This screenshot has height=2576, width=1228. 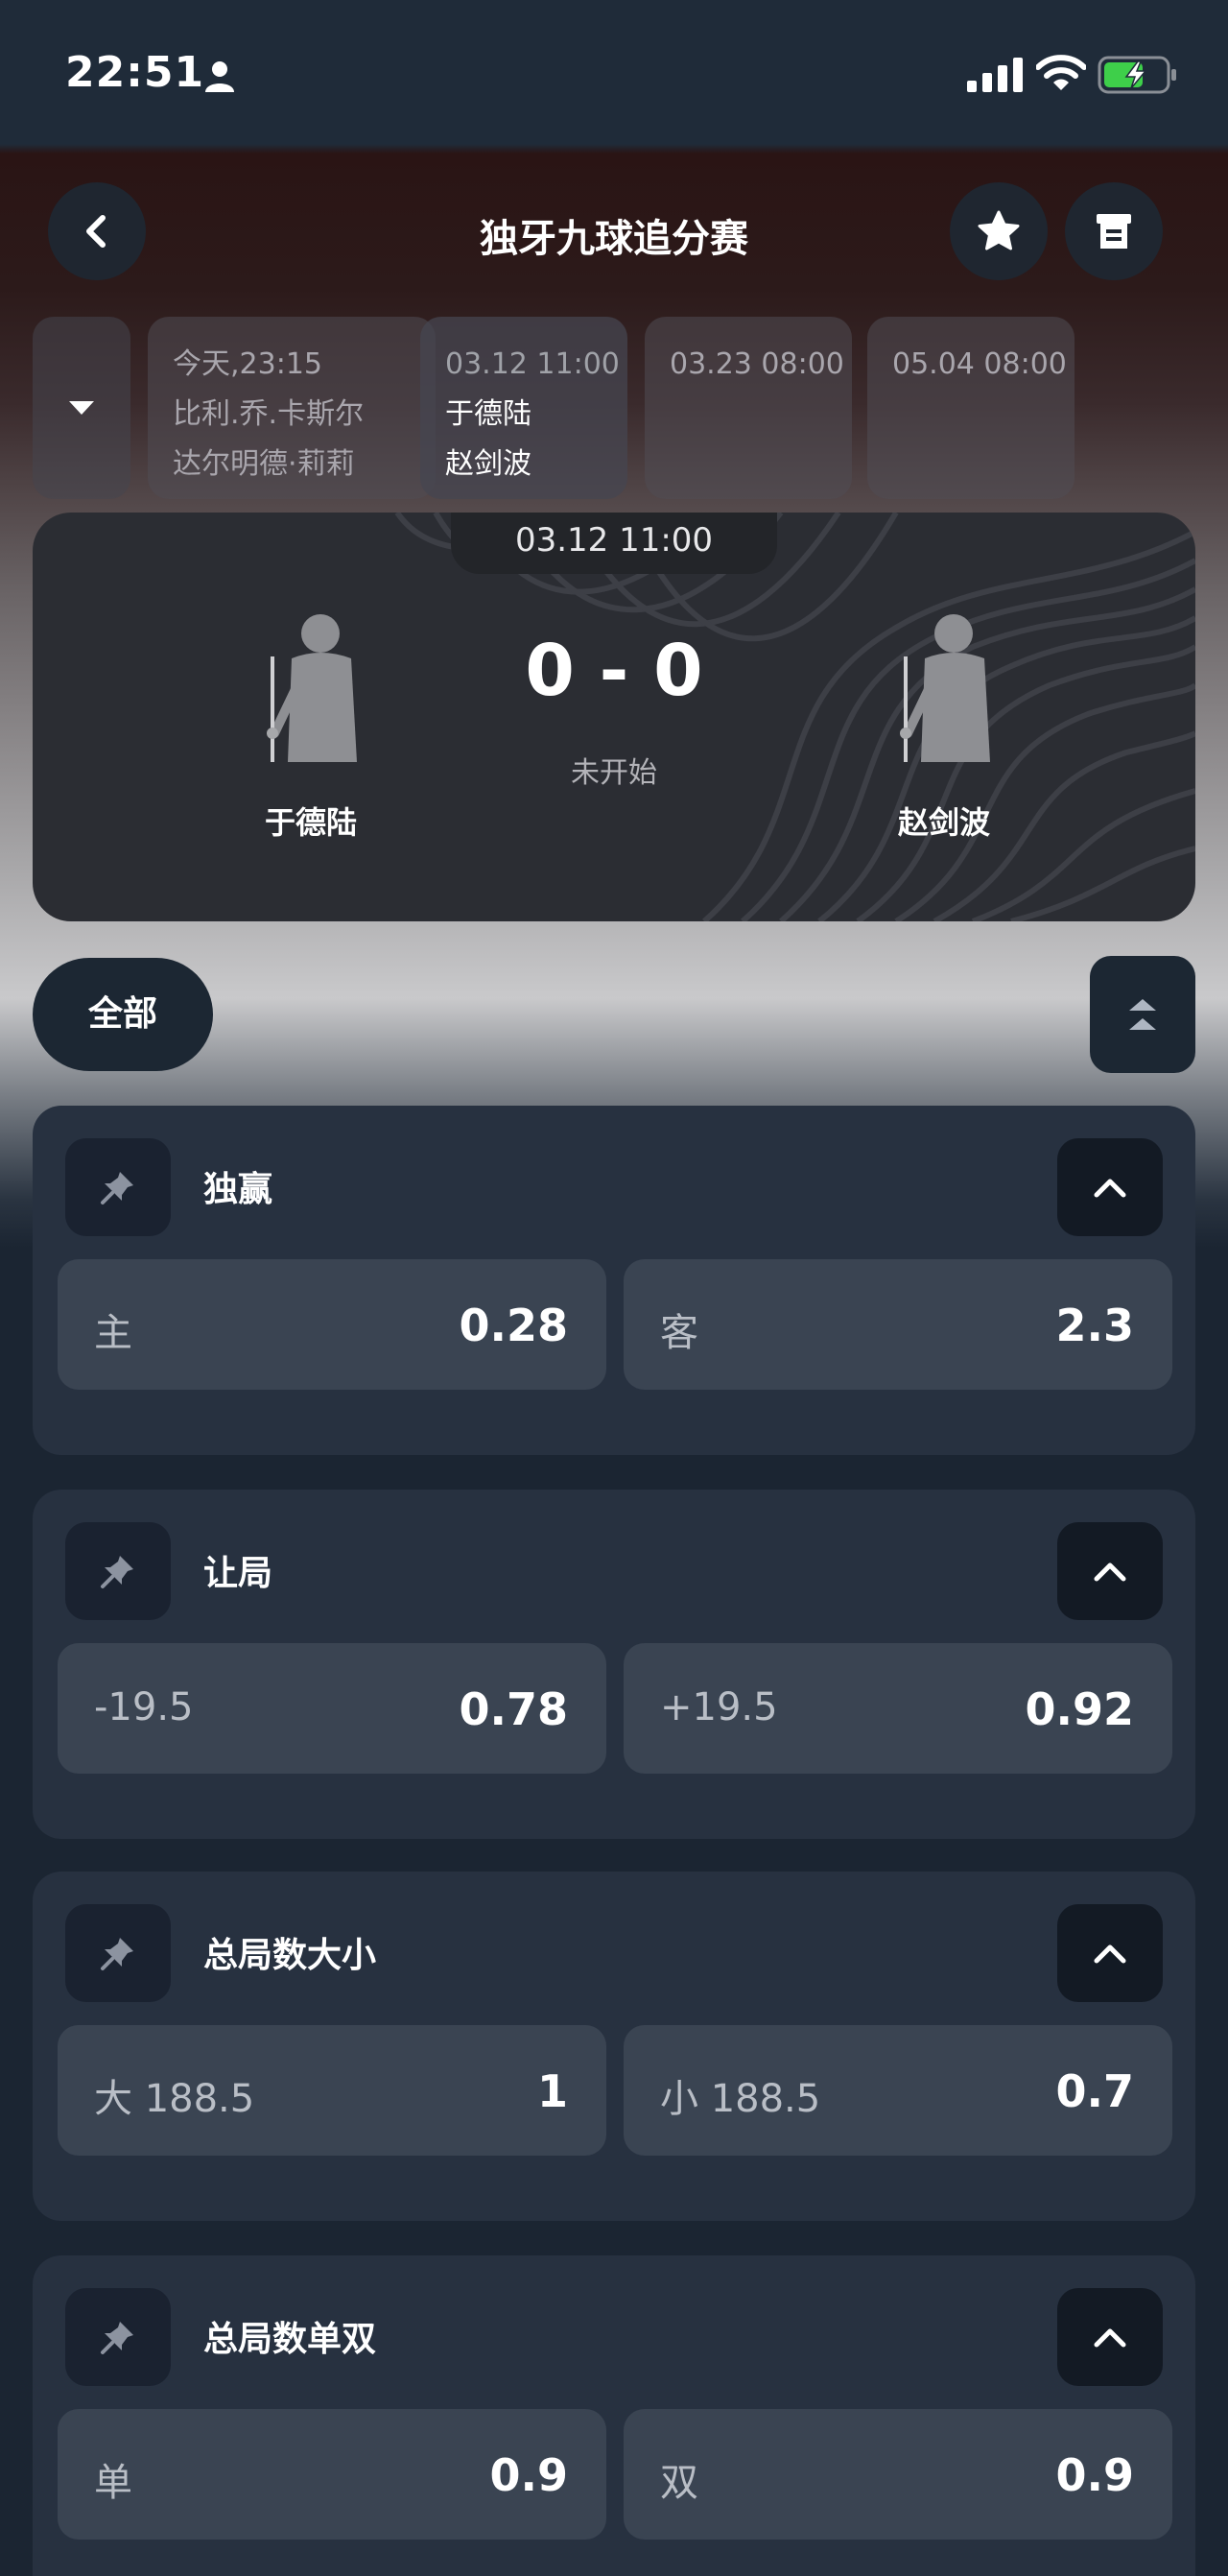 I want to click on odds-label: 双, so click(x=679, y=2483).